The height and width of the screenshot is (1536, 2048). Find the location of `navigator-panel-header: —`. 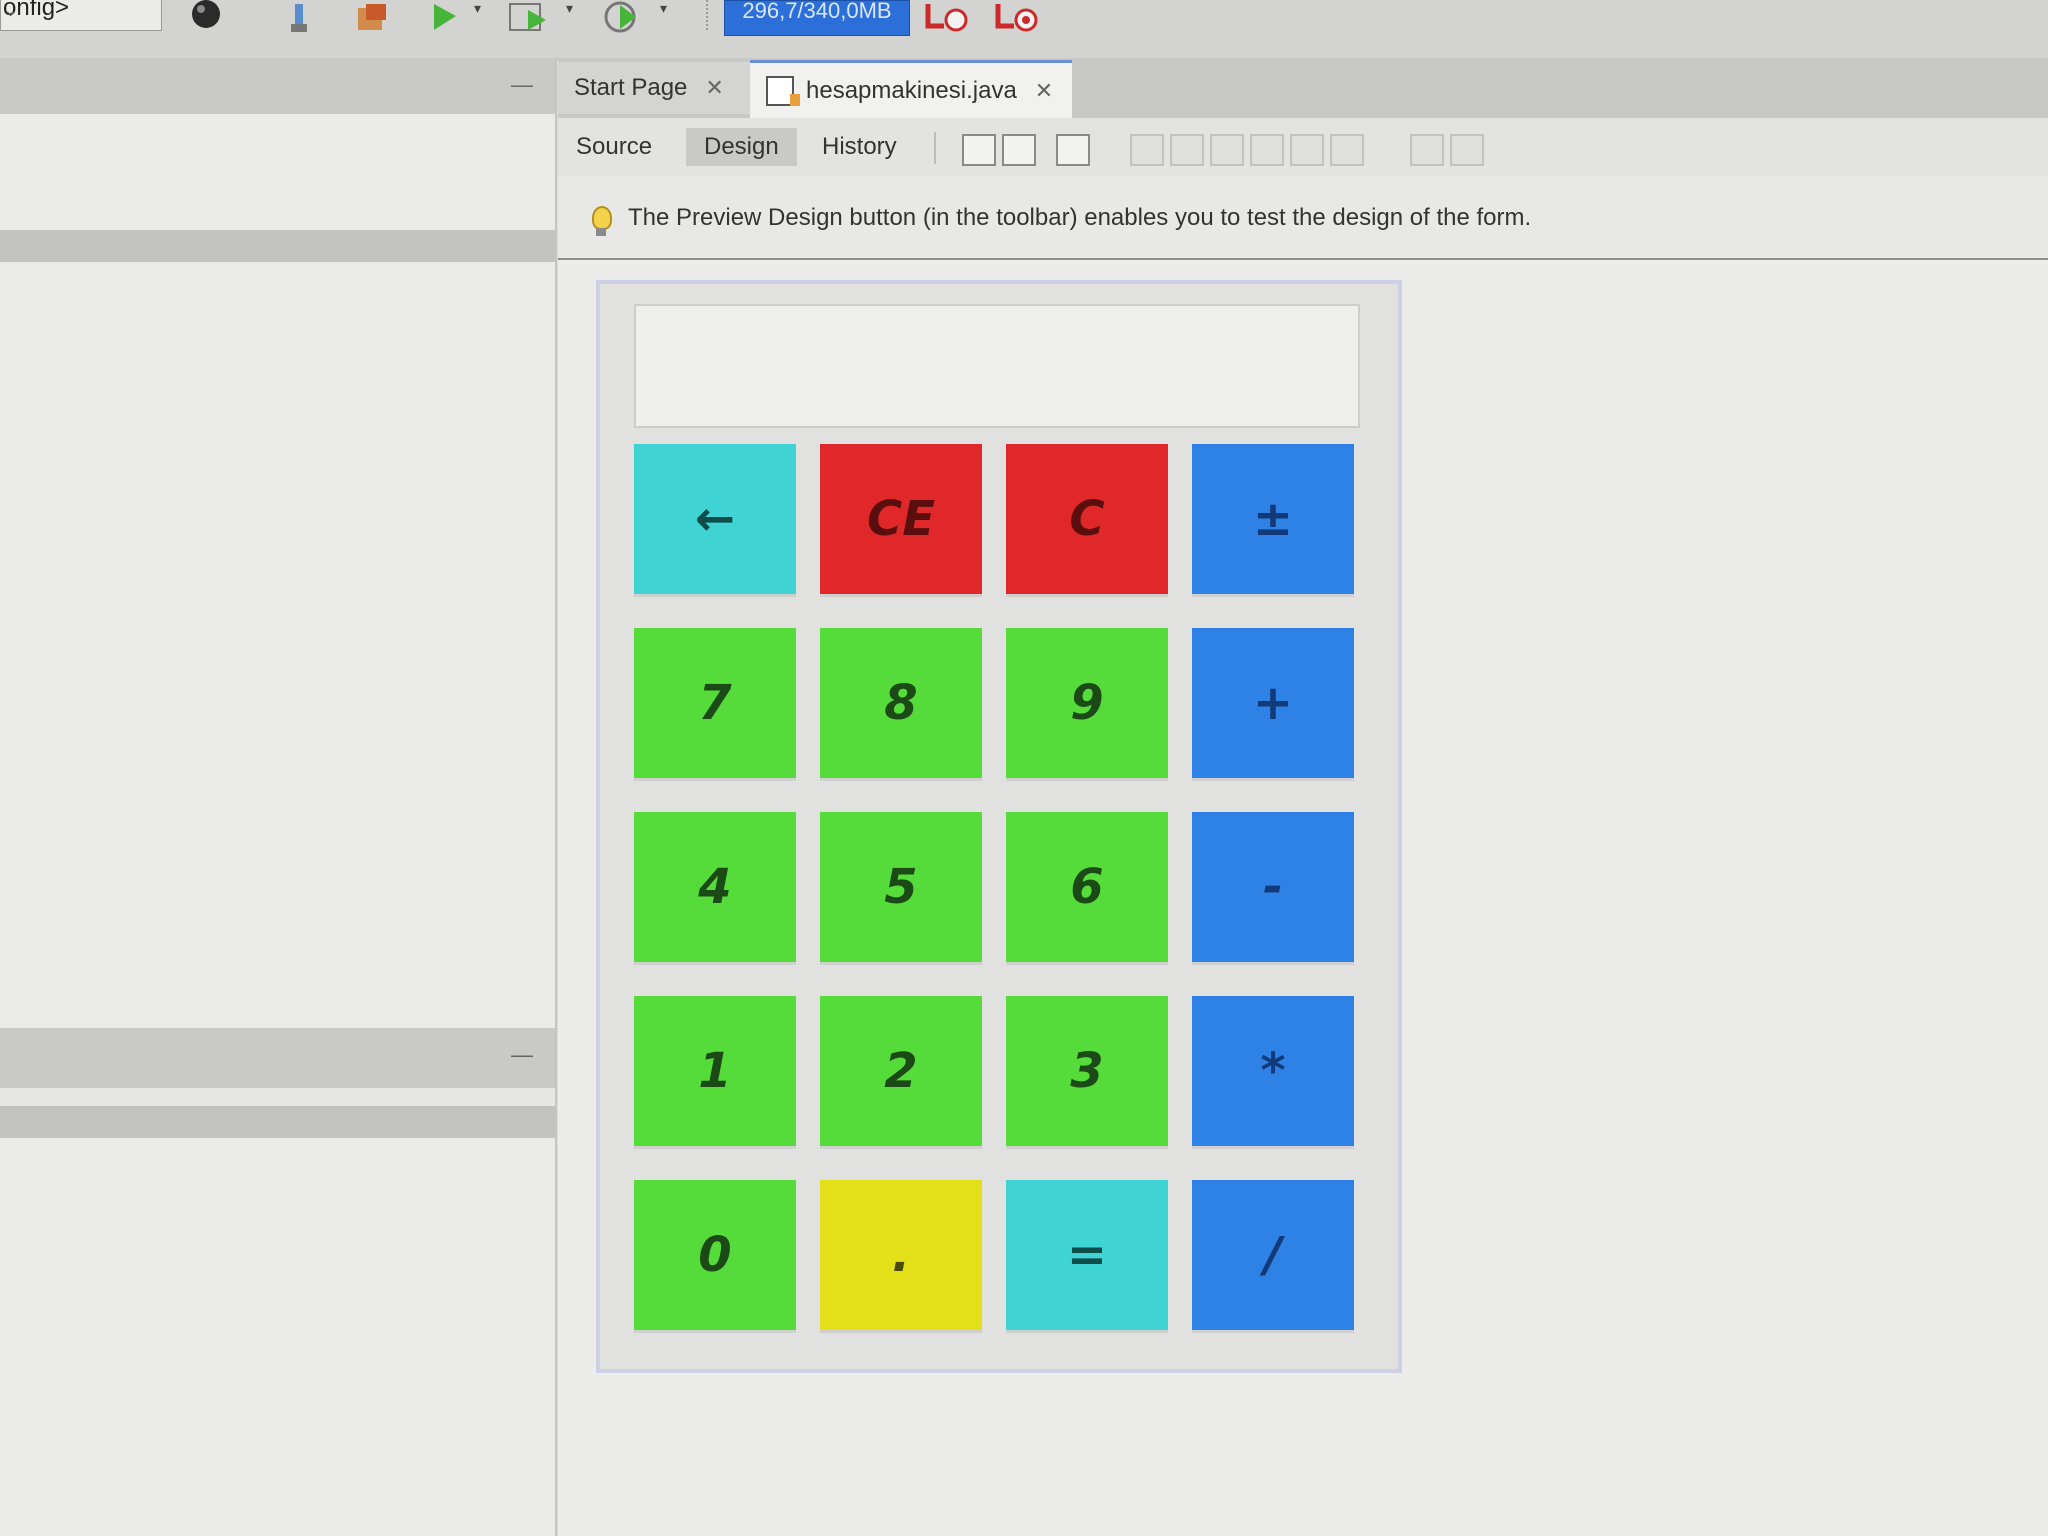

navigator-panel-header: — is located at coordinates (277, 1058).